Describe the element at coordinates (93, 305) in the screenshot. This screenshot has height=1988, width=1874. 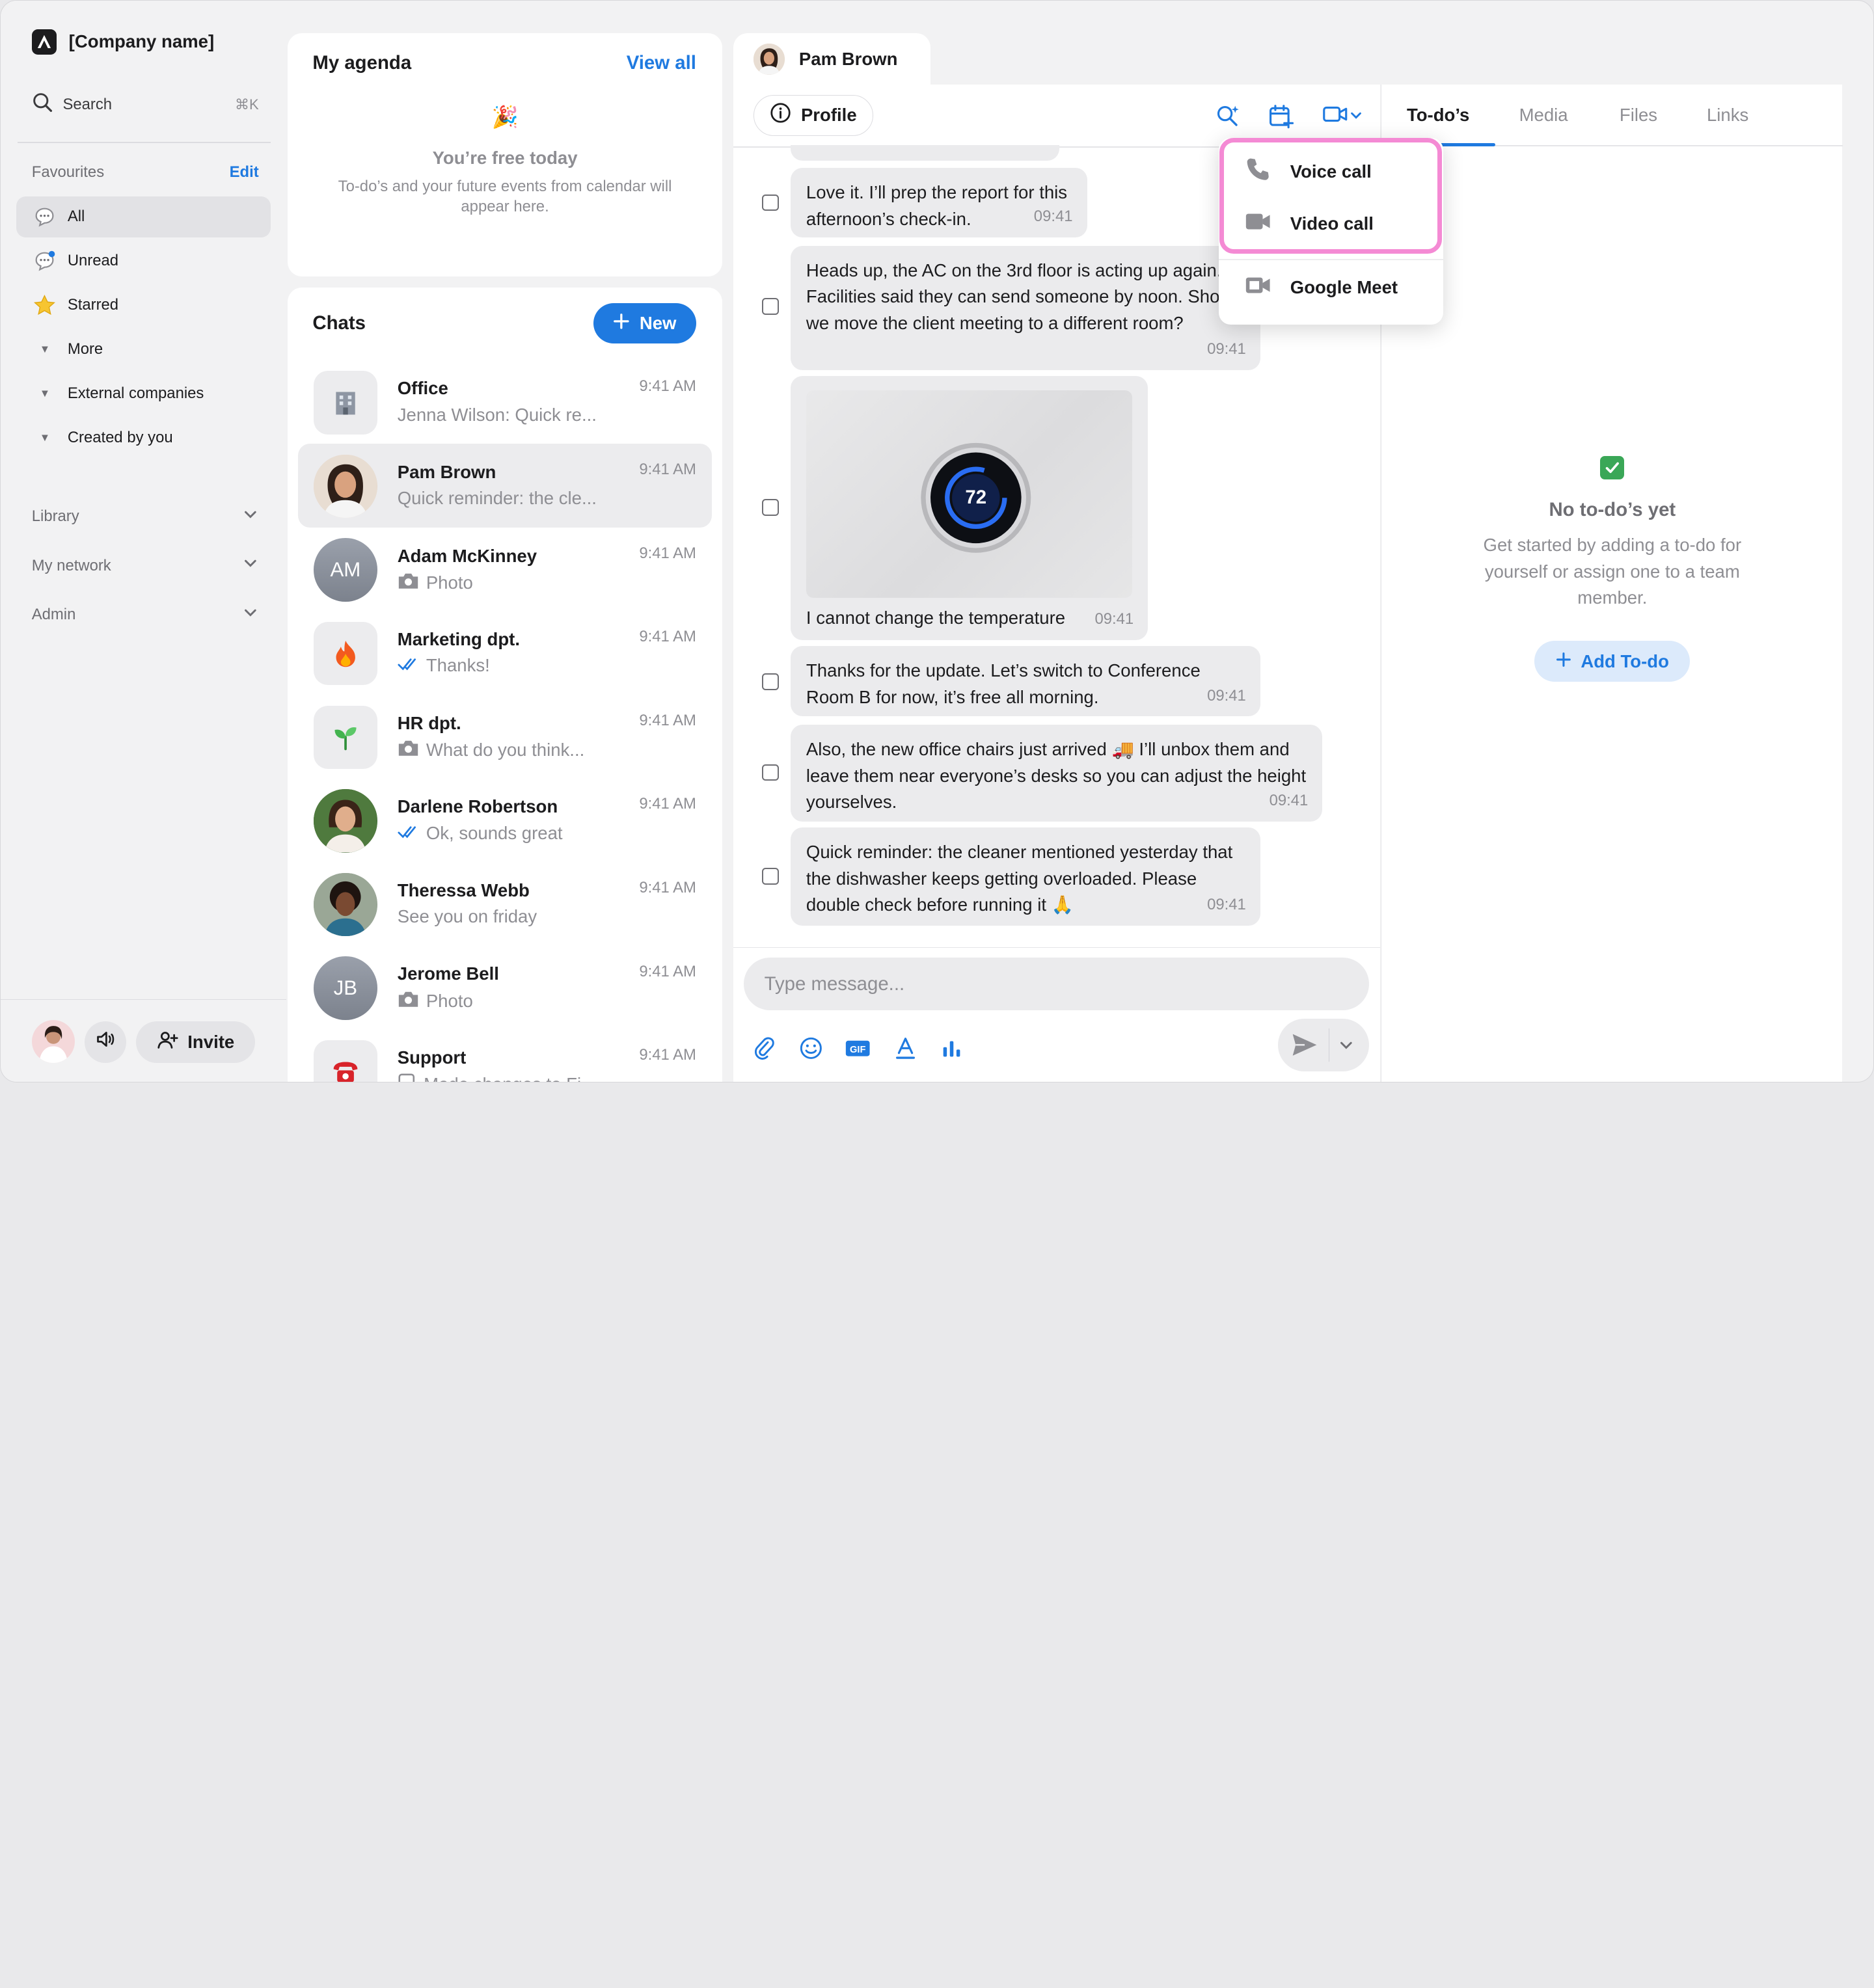
I see `sidebar-item-label: Starred` at that location.